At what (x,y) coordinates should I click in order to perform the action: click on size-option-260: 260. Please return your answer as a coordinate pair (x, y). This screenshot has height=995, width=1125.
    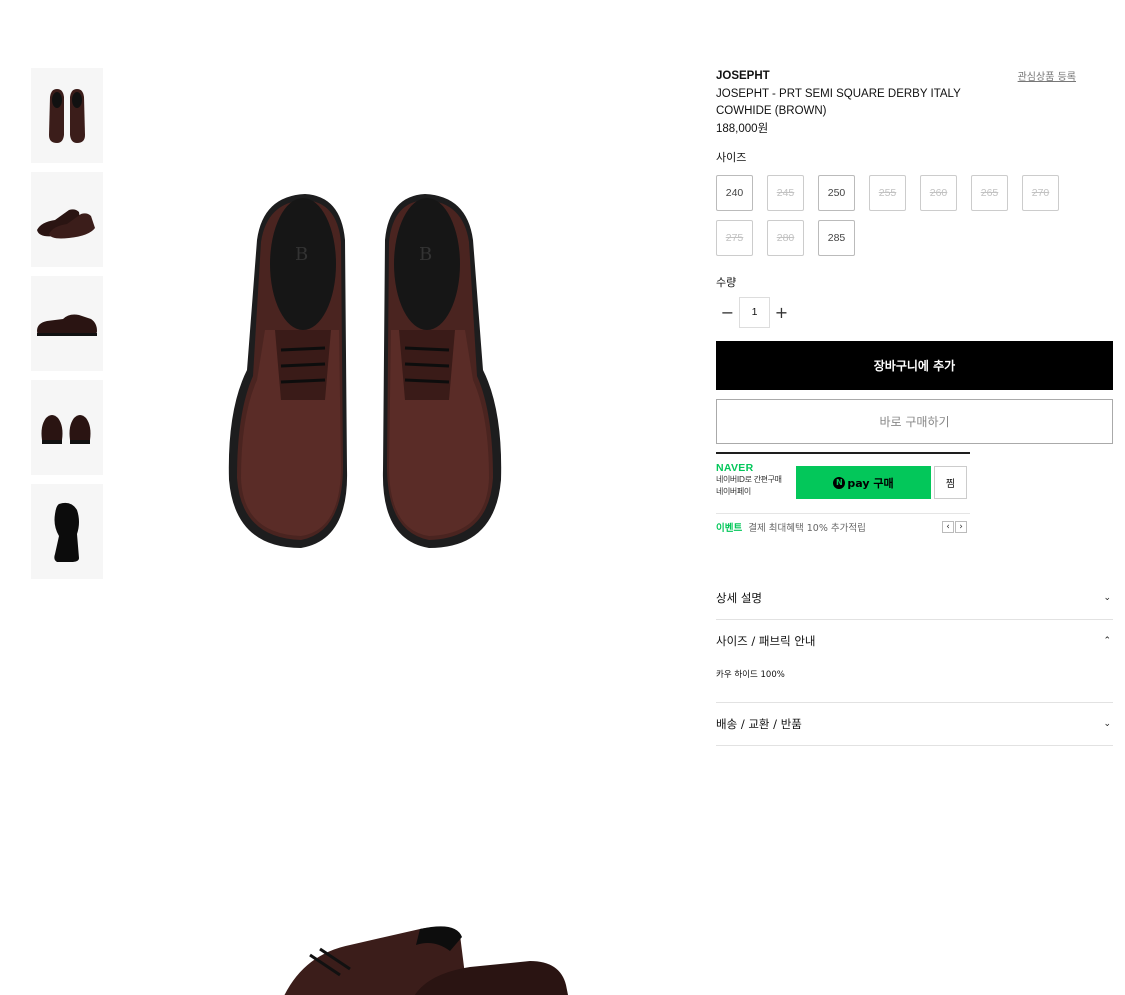
    Looking at the image, I should click on (938, 193).